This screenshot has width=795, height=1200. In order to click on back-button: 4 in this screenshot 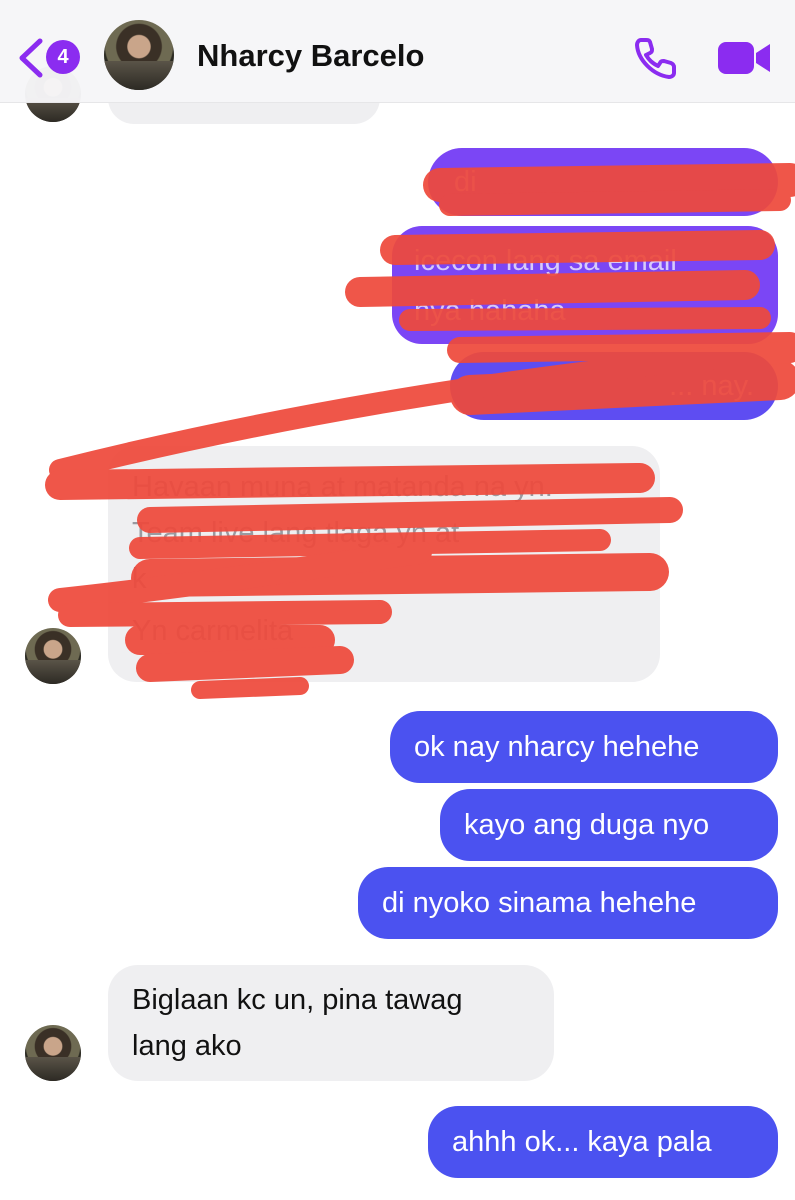, I will do `click(48, 56)`.